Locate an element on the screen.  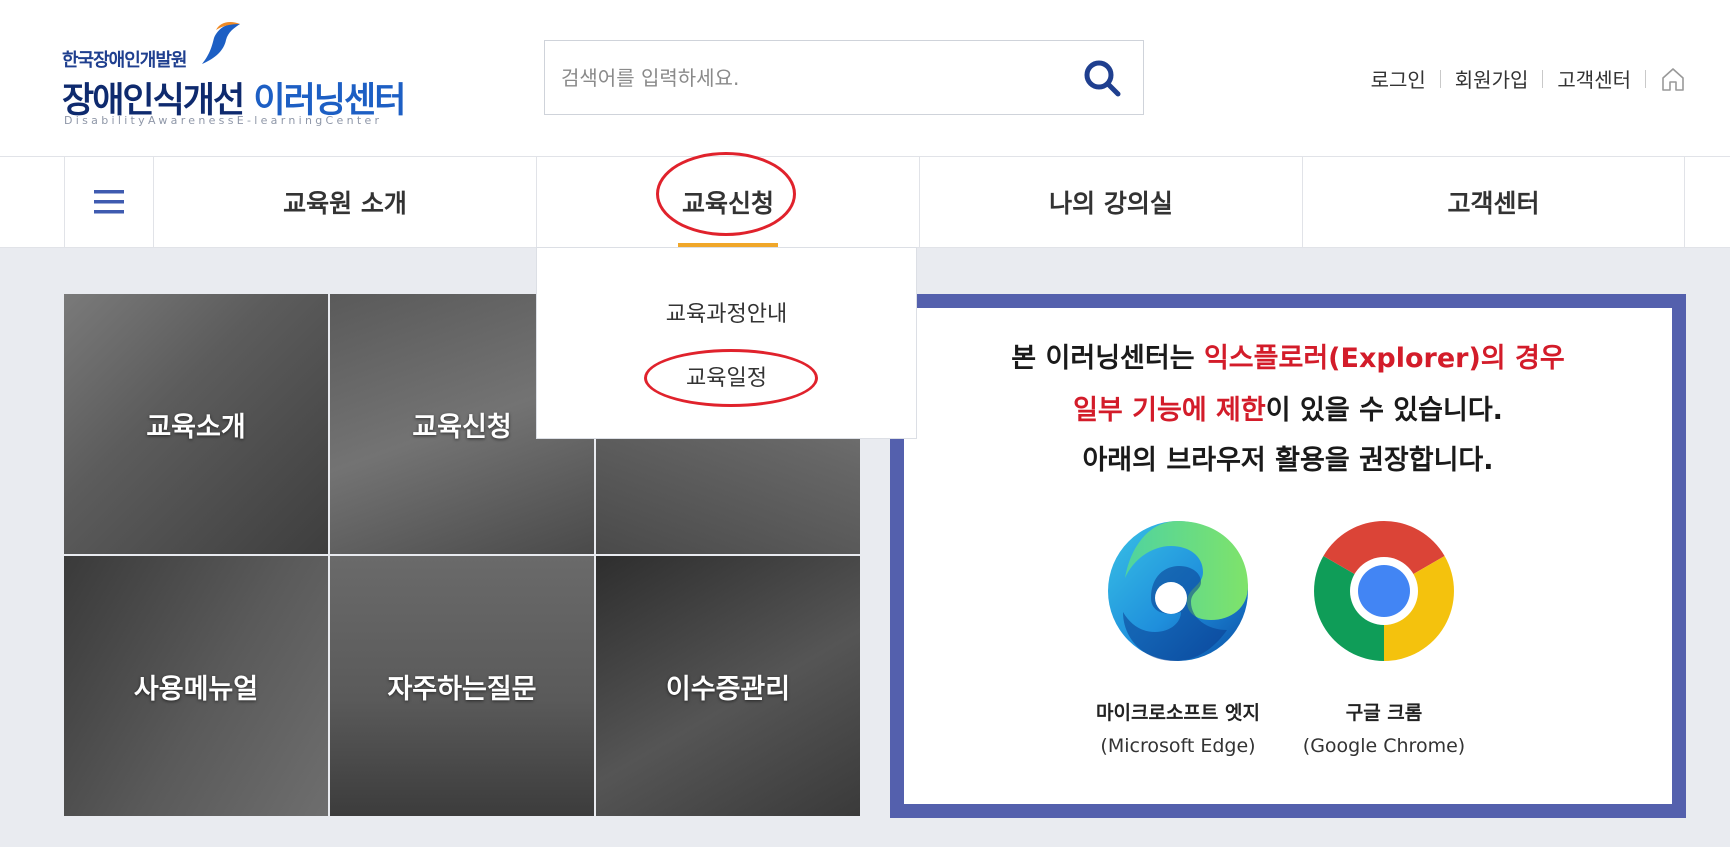
notice-line-1: 본 이러닝센터는 익스플로러(Explorer)의 경우 is located at coordinates (1288, 355).